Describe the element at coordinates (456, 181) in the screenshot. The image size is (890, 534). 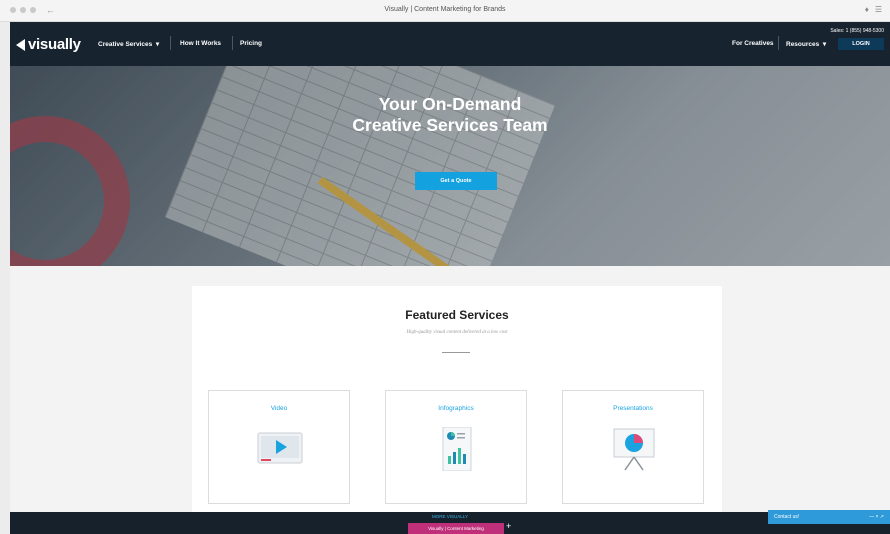
I see `get-quote-button: Get a Quote` at that location.